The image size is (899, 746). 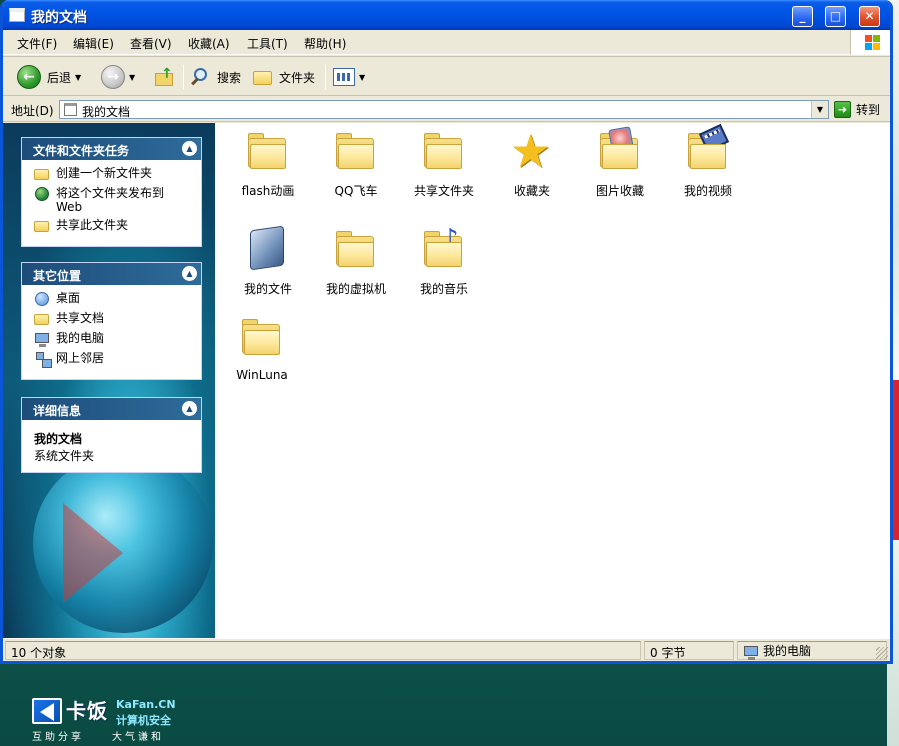 What do you see at coordinates (59, 18) in the screenshot?
I see `window-title: 我的文档` at bounding box center [59, 18].